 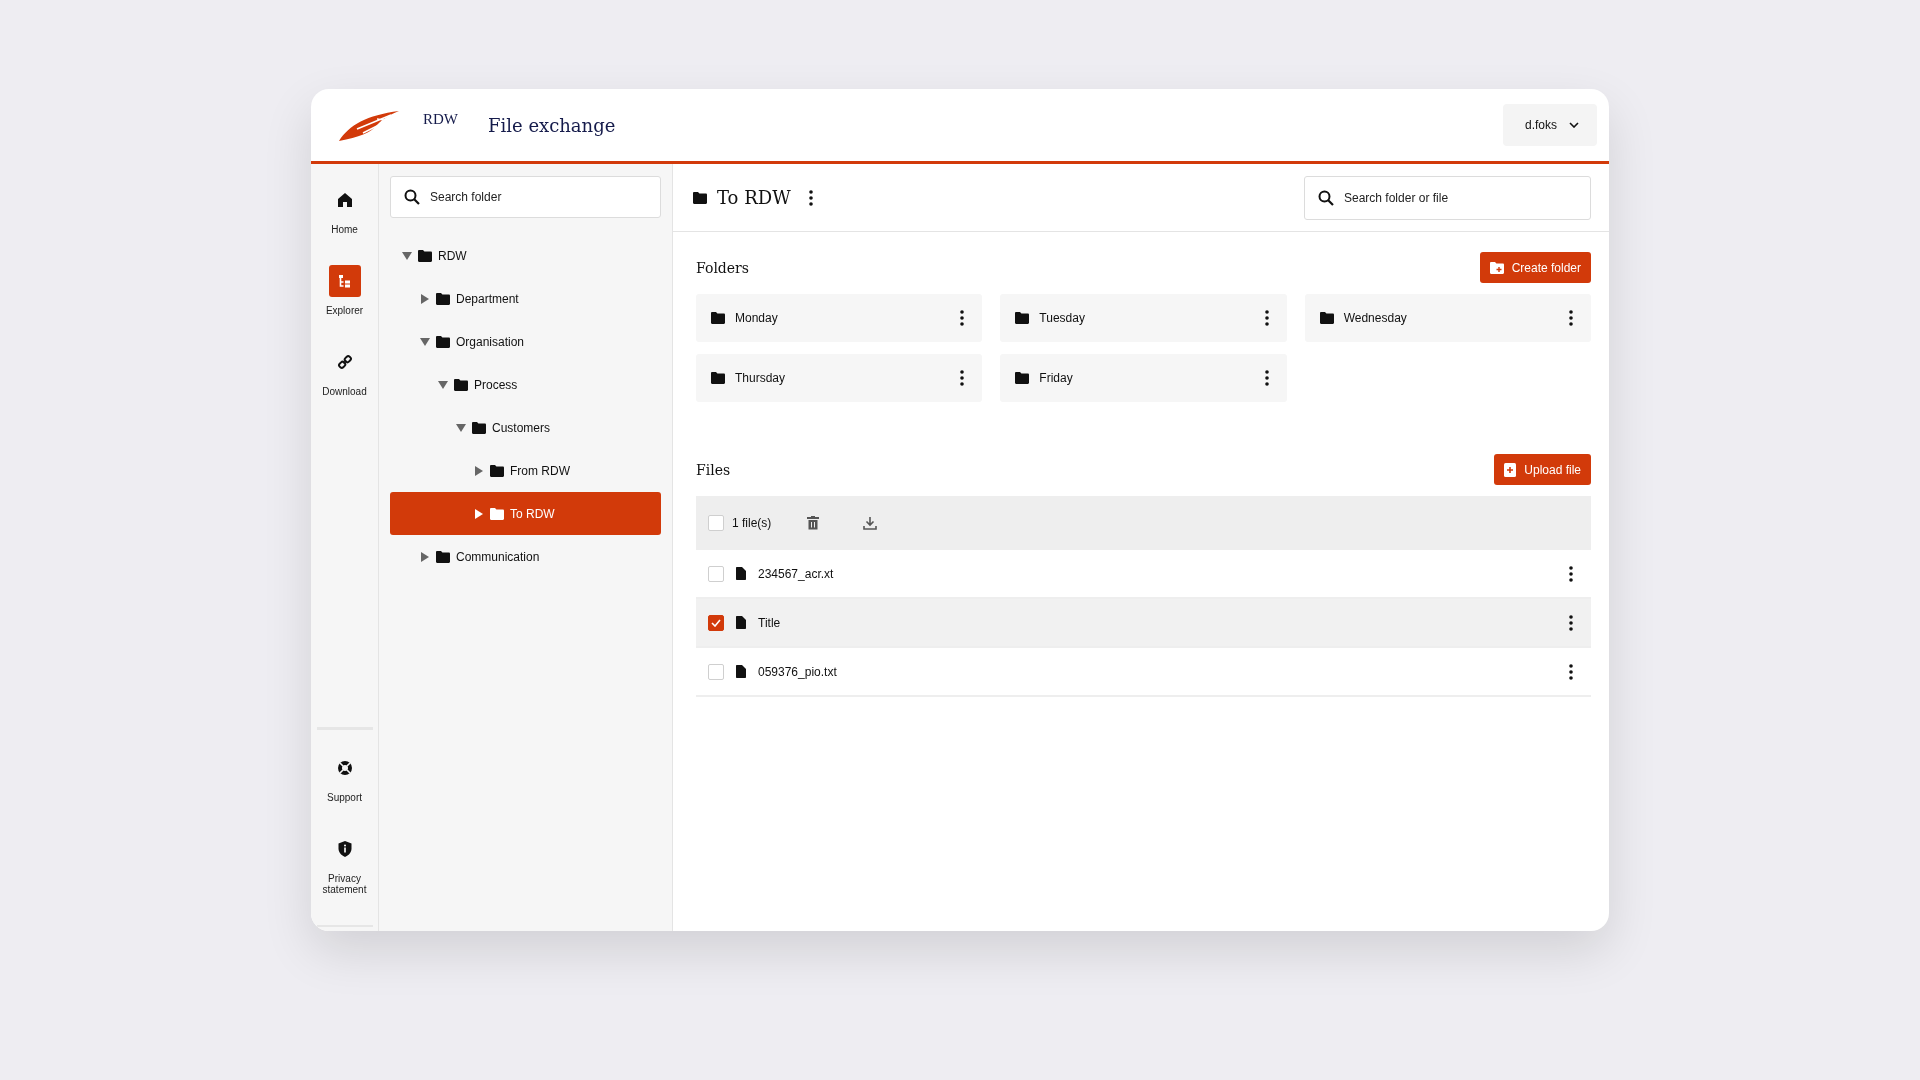 What do you see at coordinates (525, 470) in the screenshot?
I see `folder-tree-item: From RDW` at bounding box center [525, 470].